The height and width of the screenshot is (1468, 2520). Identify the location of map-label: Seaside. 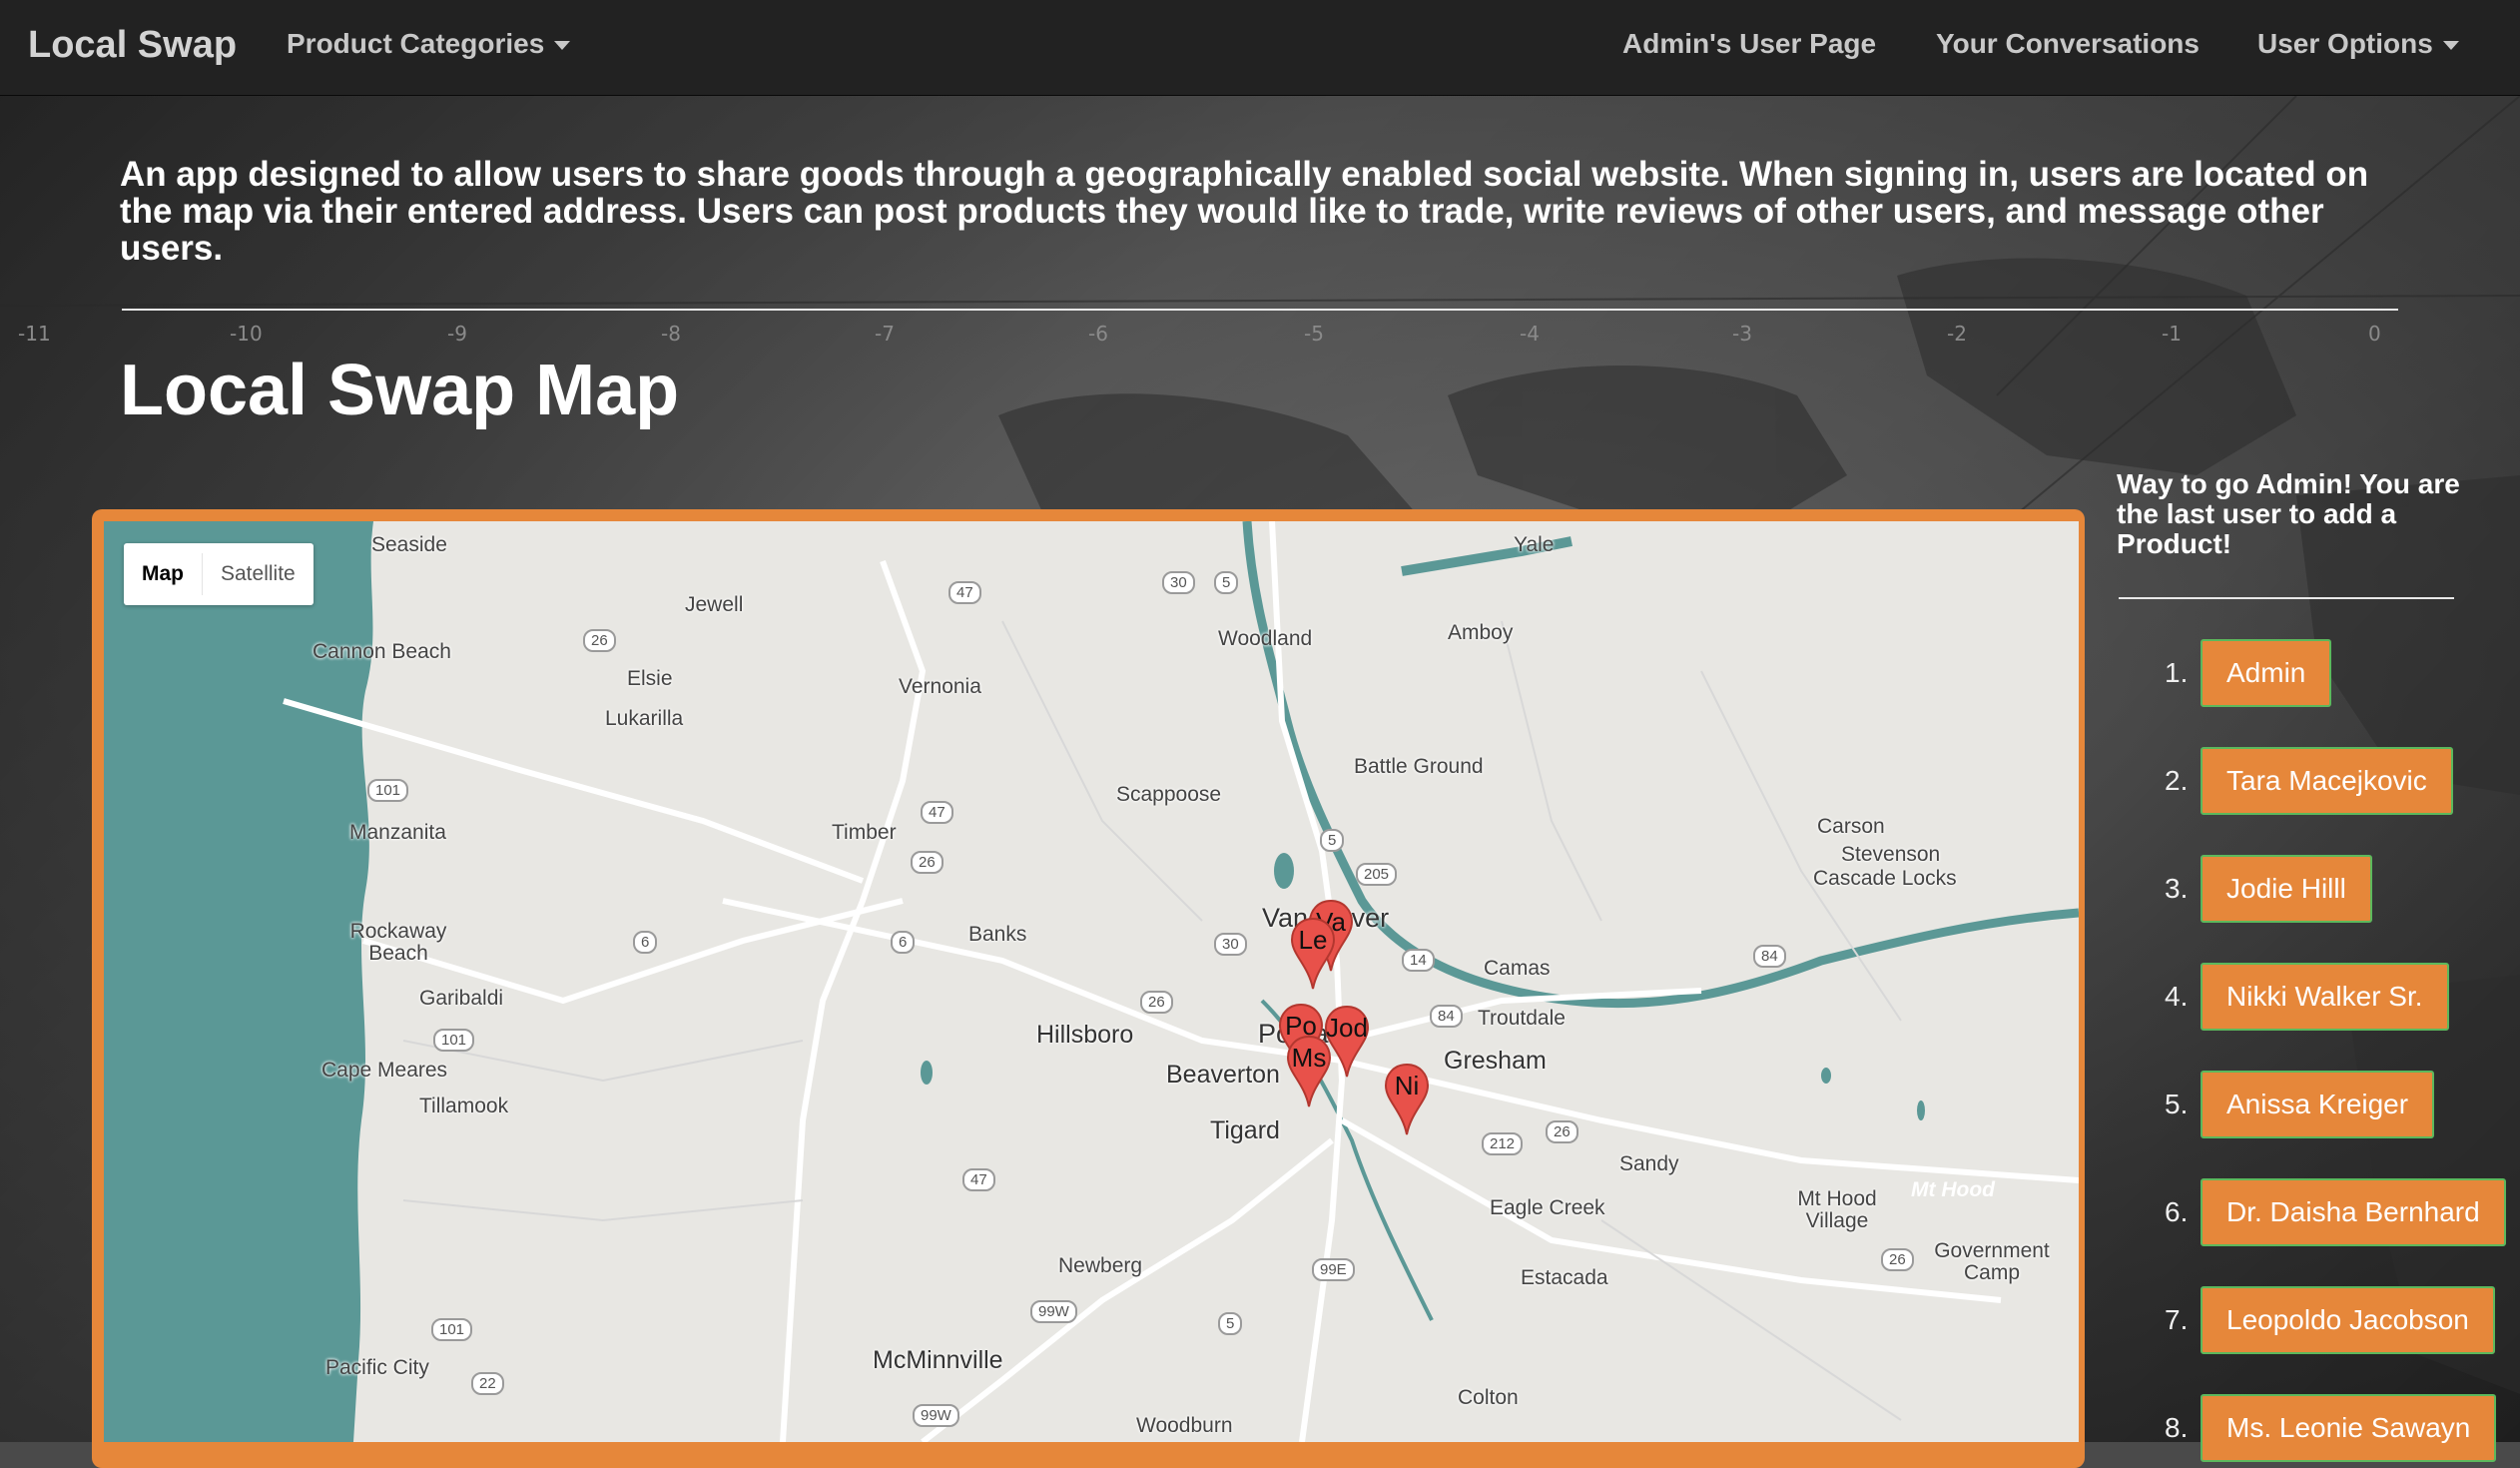
(409, 545).